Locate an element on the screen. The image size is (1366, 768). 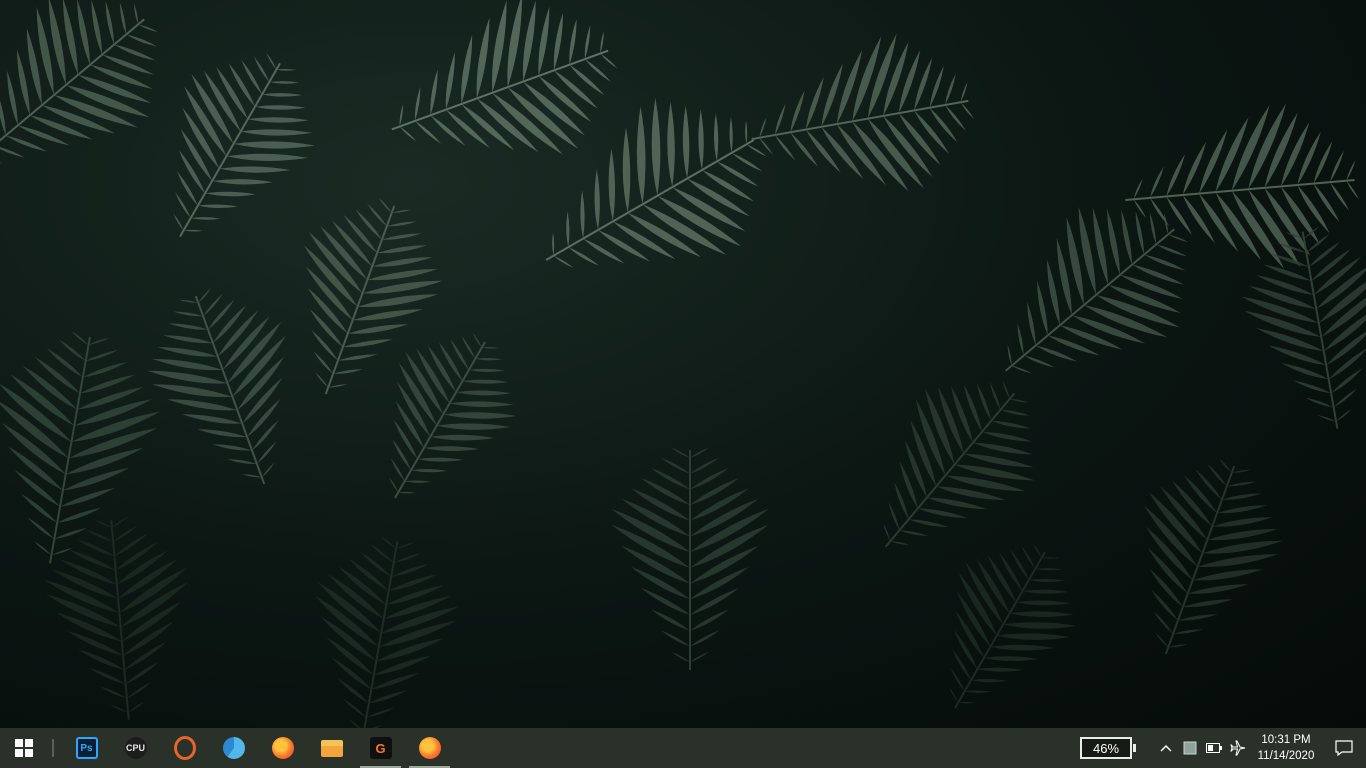
windows-logo-icon is located at coordinates (24, 748).